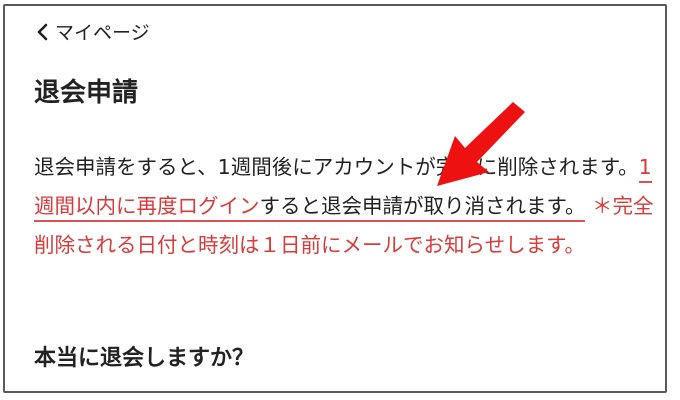  Describe the element at coordinates (42, 32) in the screenshot. I see `chevron-left-icon` at that location.